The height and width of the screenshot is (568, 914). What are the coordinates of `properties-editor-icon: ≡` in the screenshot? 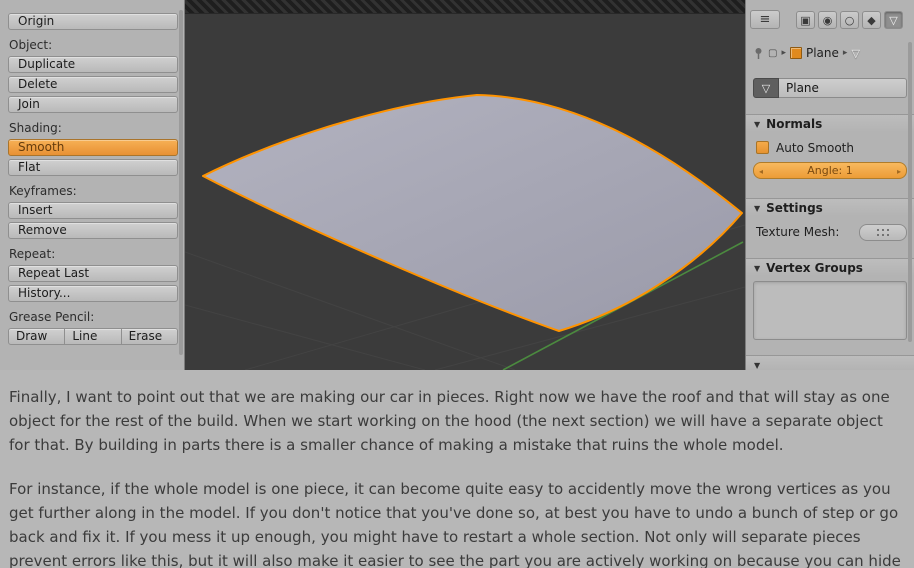 It's located at (765, 19).